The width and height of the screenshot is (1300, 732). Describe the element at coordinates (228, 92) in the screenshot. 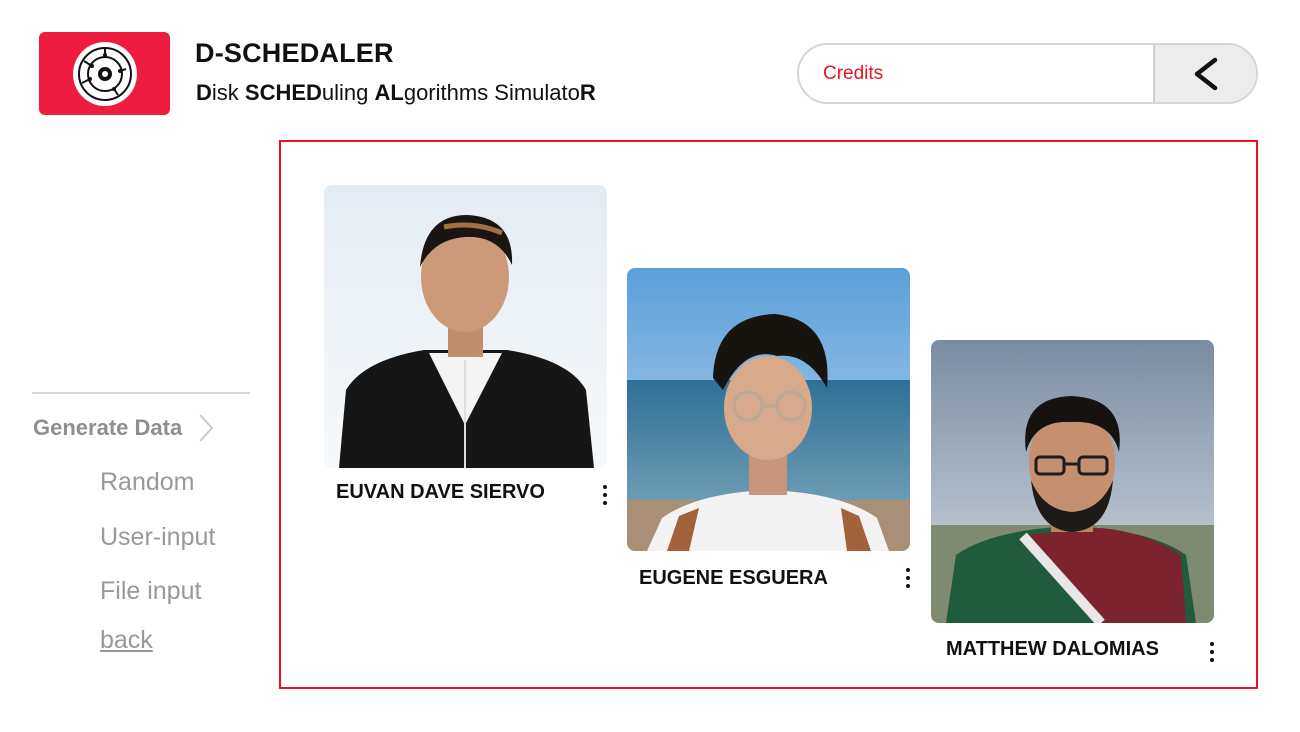

I see `subtitle-fragment: isk` at that location.